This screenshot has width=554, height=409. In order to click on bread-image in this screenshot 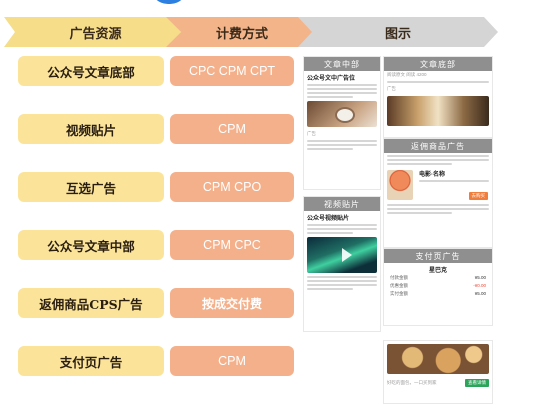, I will do `click(438, 359)`.